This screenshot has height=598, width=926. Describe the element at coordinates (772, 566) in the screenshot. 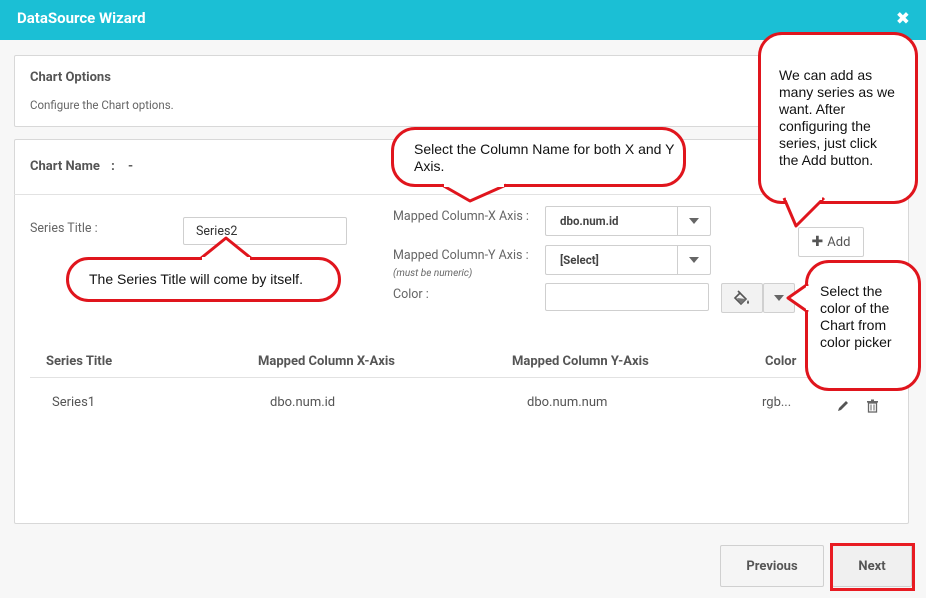

I see `previous-button: Previous` at that location.